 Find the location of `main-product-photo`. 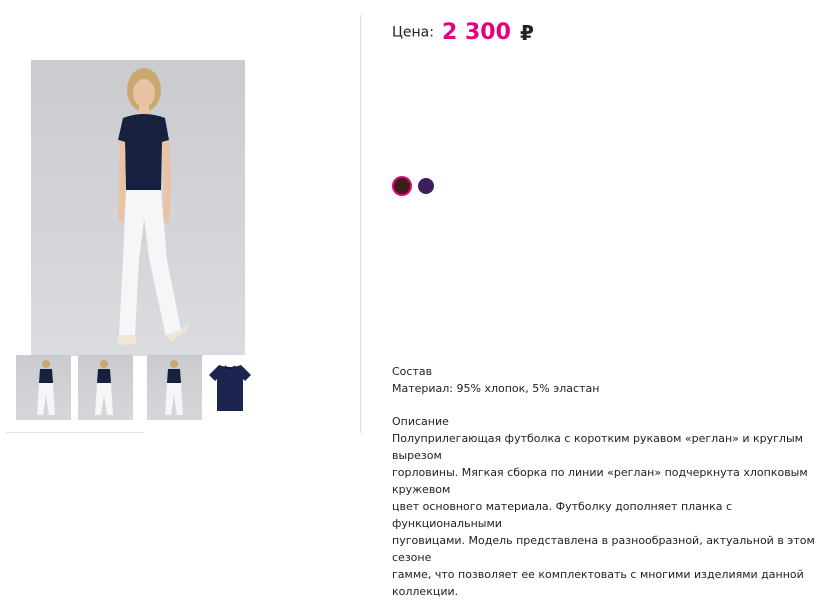

main-product-photo is located at coordinates (138, 208).